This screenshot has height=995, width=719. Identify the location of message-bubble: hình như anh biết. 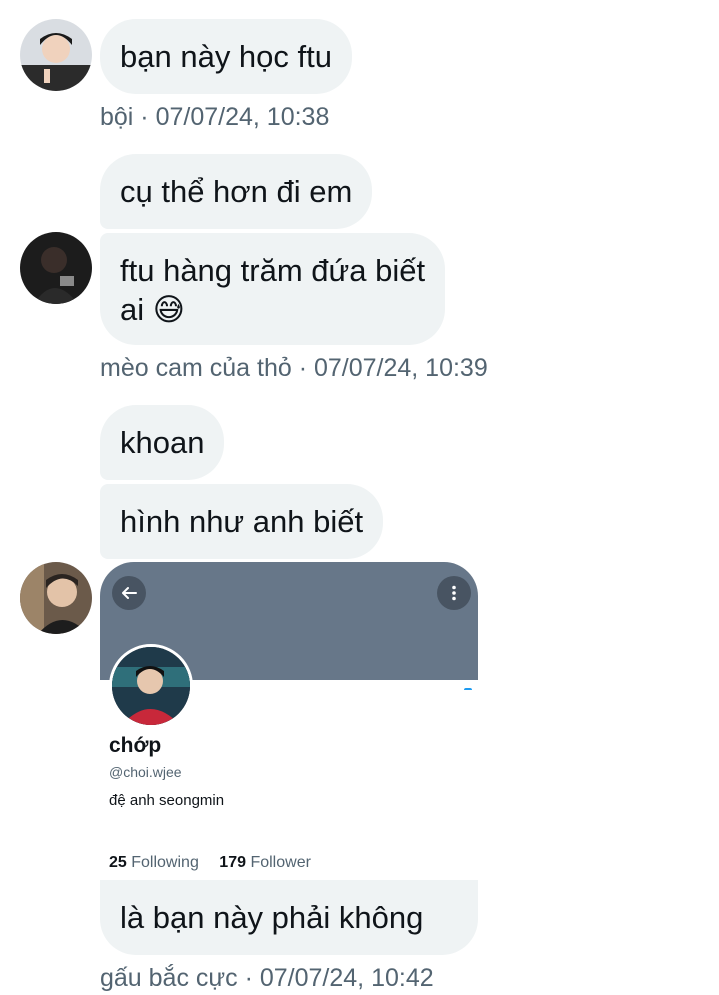
(242, 521).